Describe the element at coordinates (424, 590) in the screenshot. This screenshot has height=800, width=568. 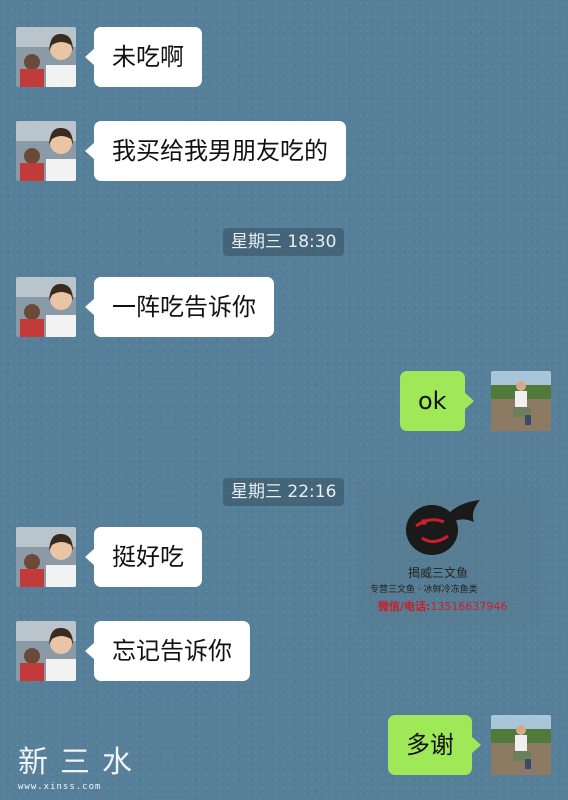
I see `watermark-subtitle: 专营三文鱼 · 冰鲜冷冻鱼类` at that location.